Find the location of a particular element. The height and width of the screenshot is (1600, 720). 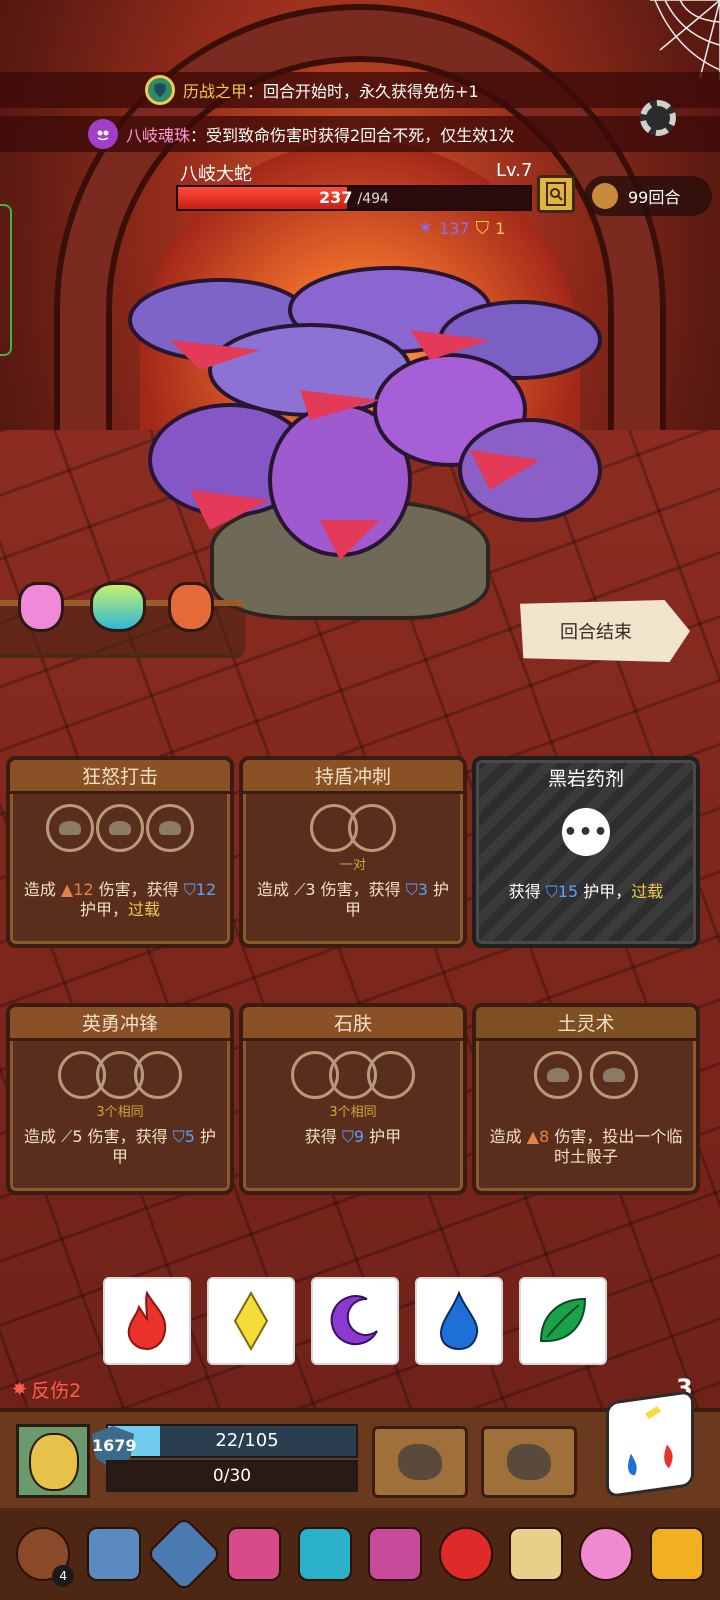

hero-face-icon is located at coordinates (54, 1462).